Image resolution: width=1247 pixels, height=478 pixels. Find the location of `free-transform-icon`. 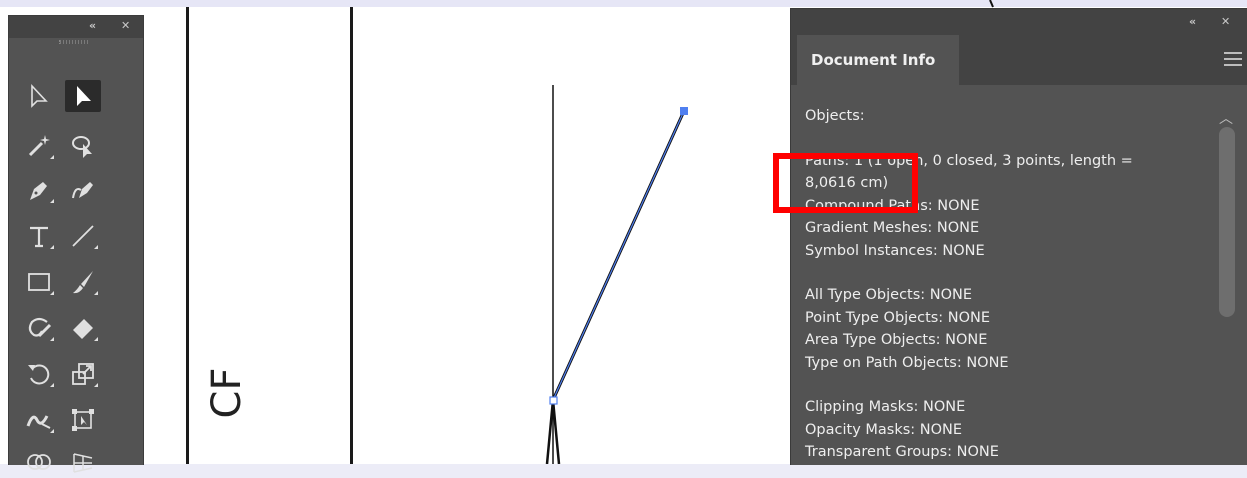

free-transform-icon is located at coordinates (83, 420).